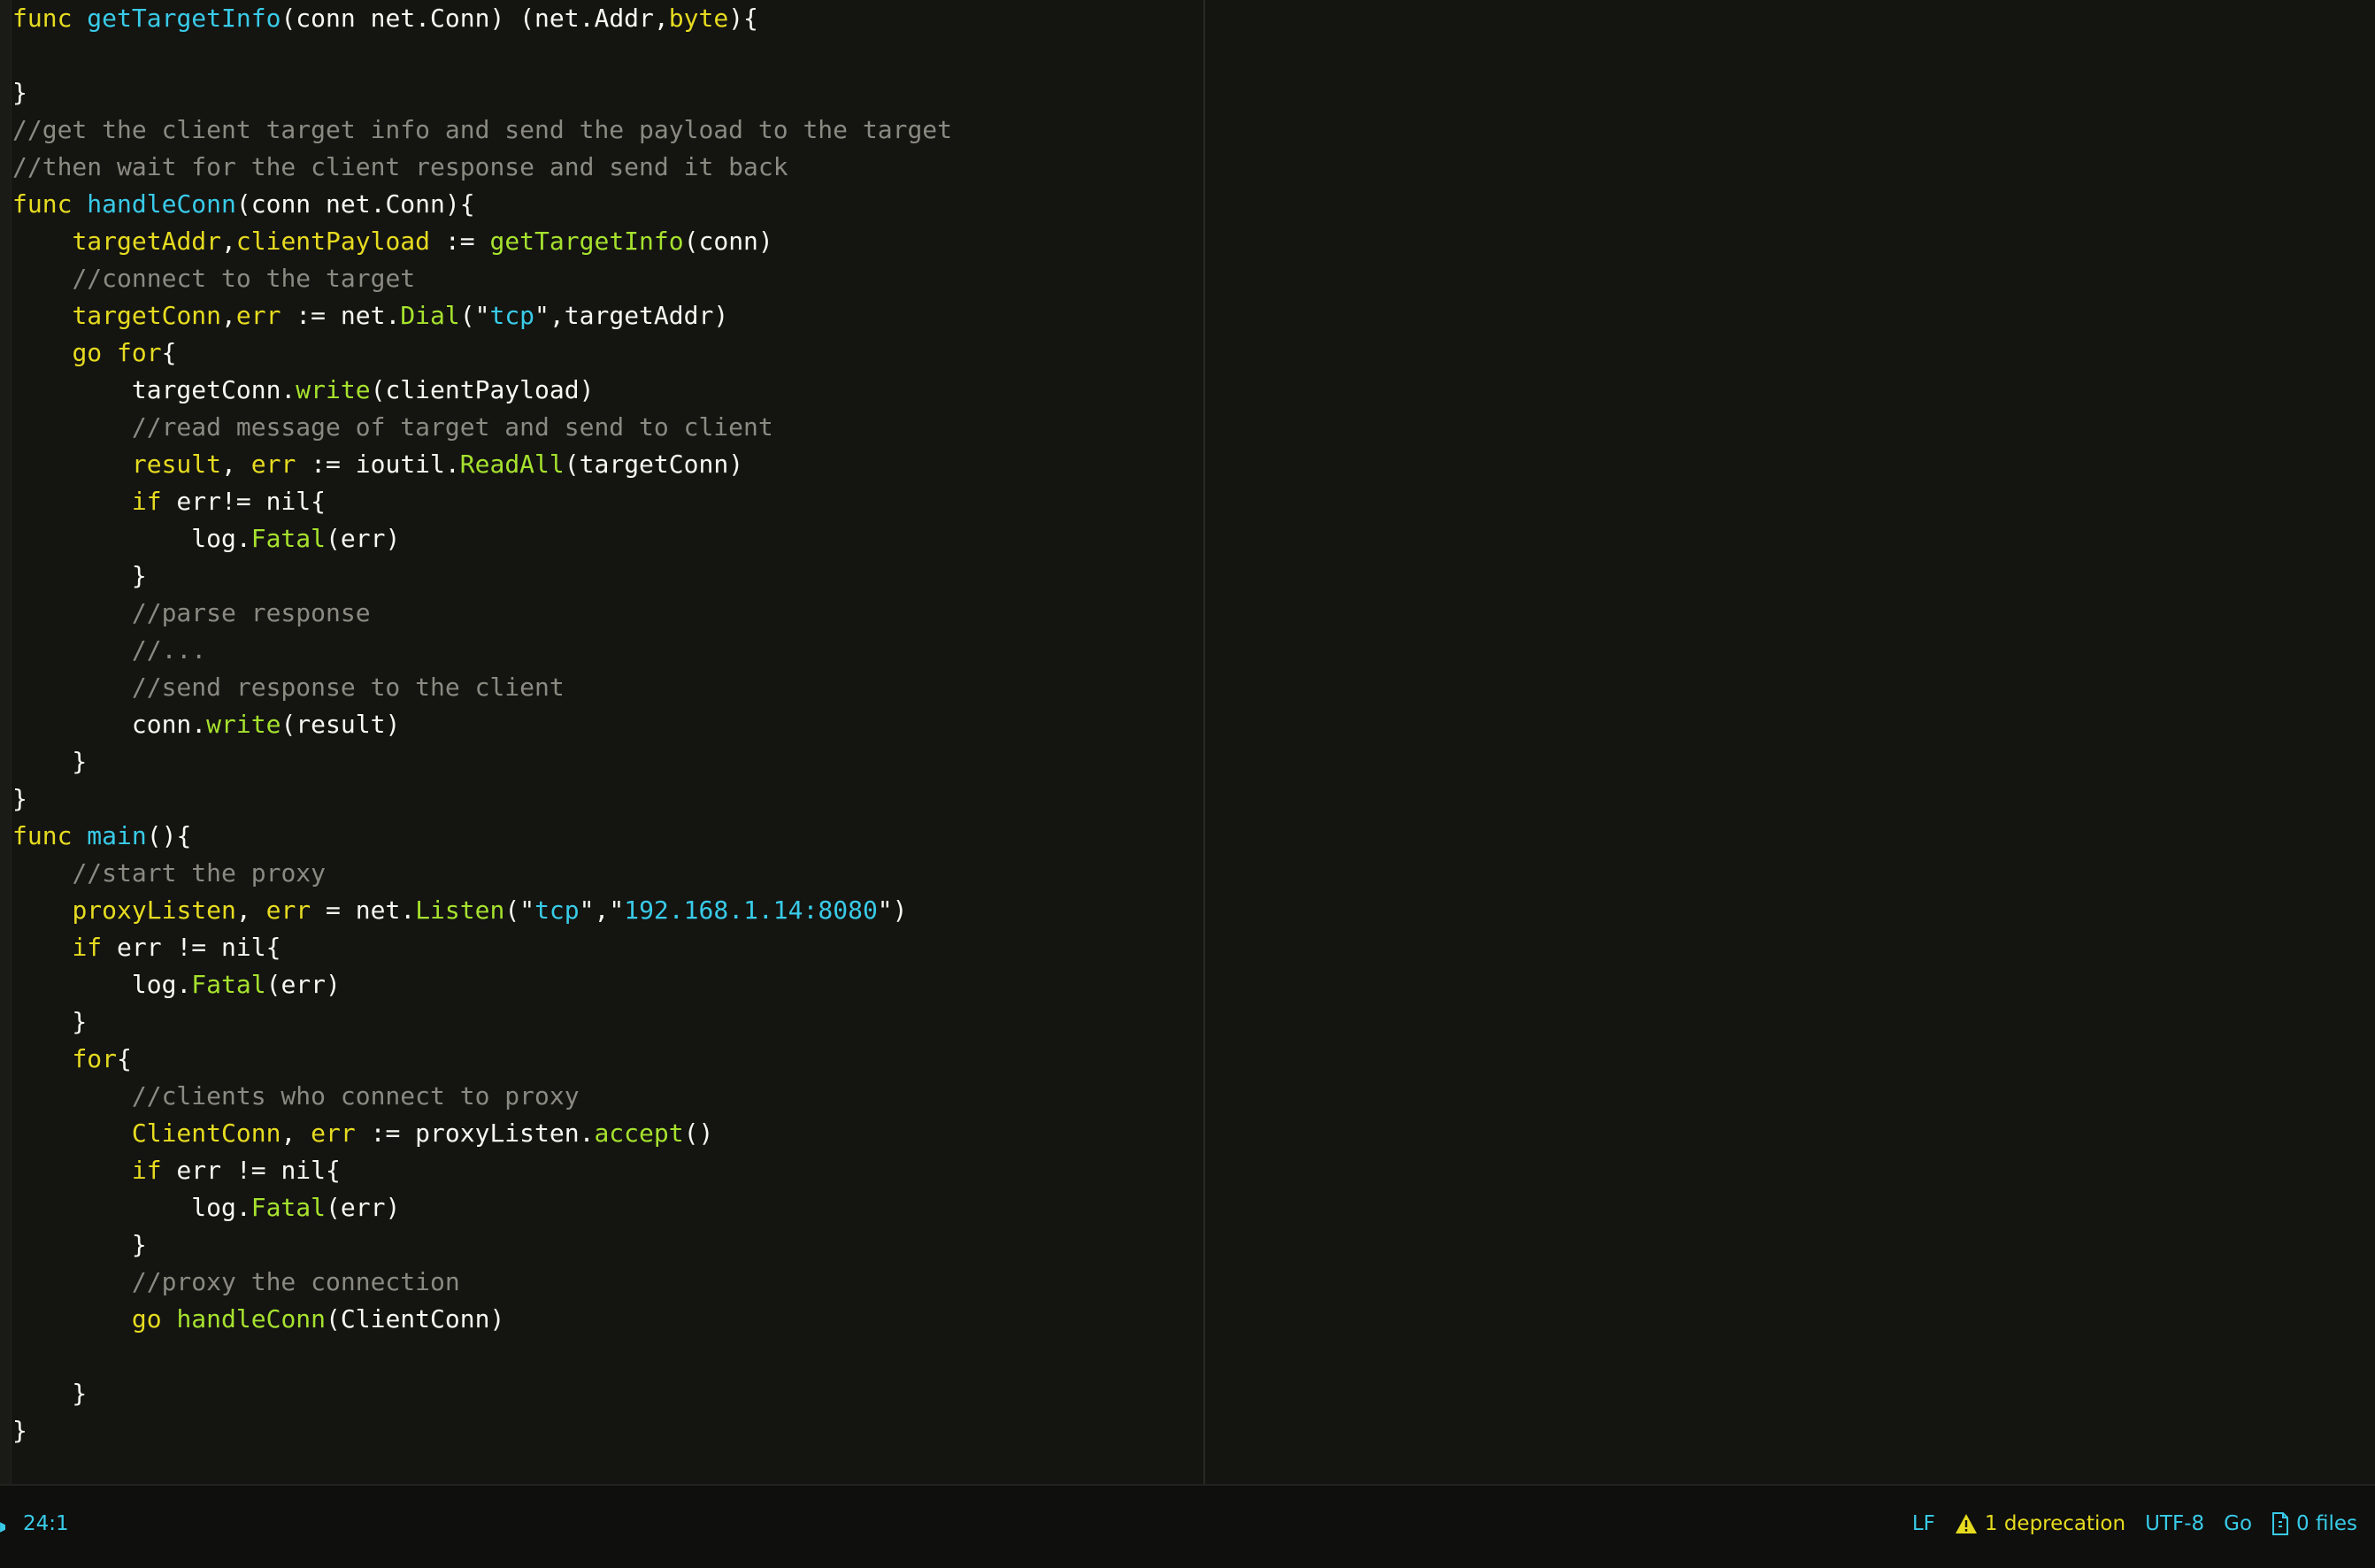  Describe the element at coordinates (605, 1096) in the screenshot. I see `code-line: //clients who connect to proxy` at that location.